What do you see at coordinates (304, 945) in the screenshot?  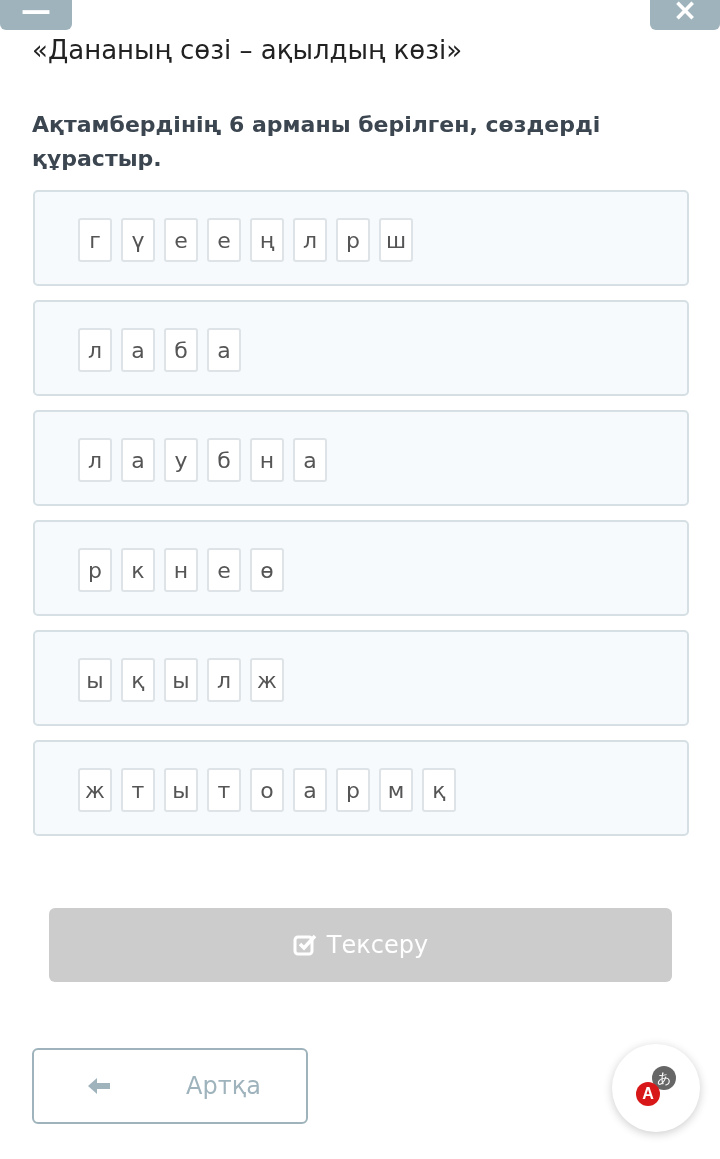 I see `checkbox-icon` at bounding box center [304, 945].